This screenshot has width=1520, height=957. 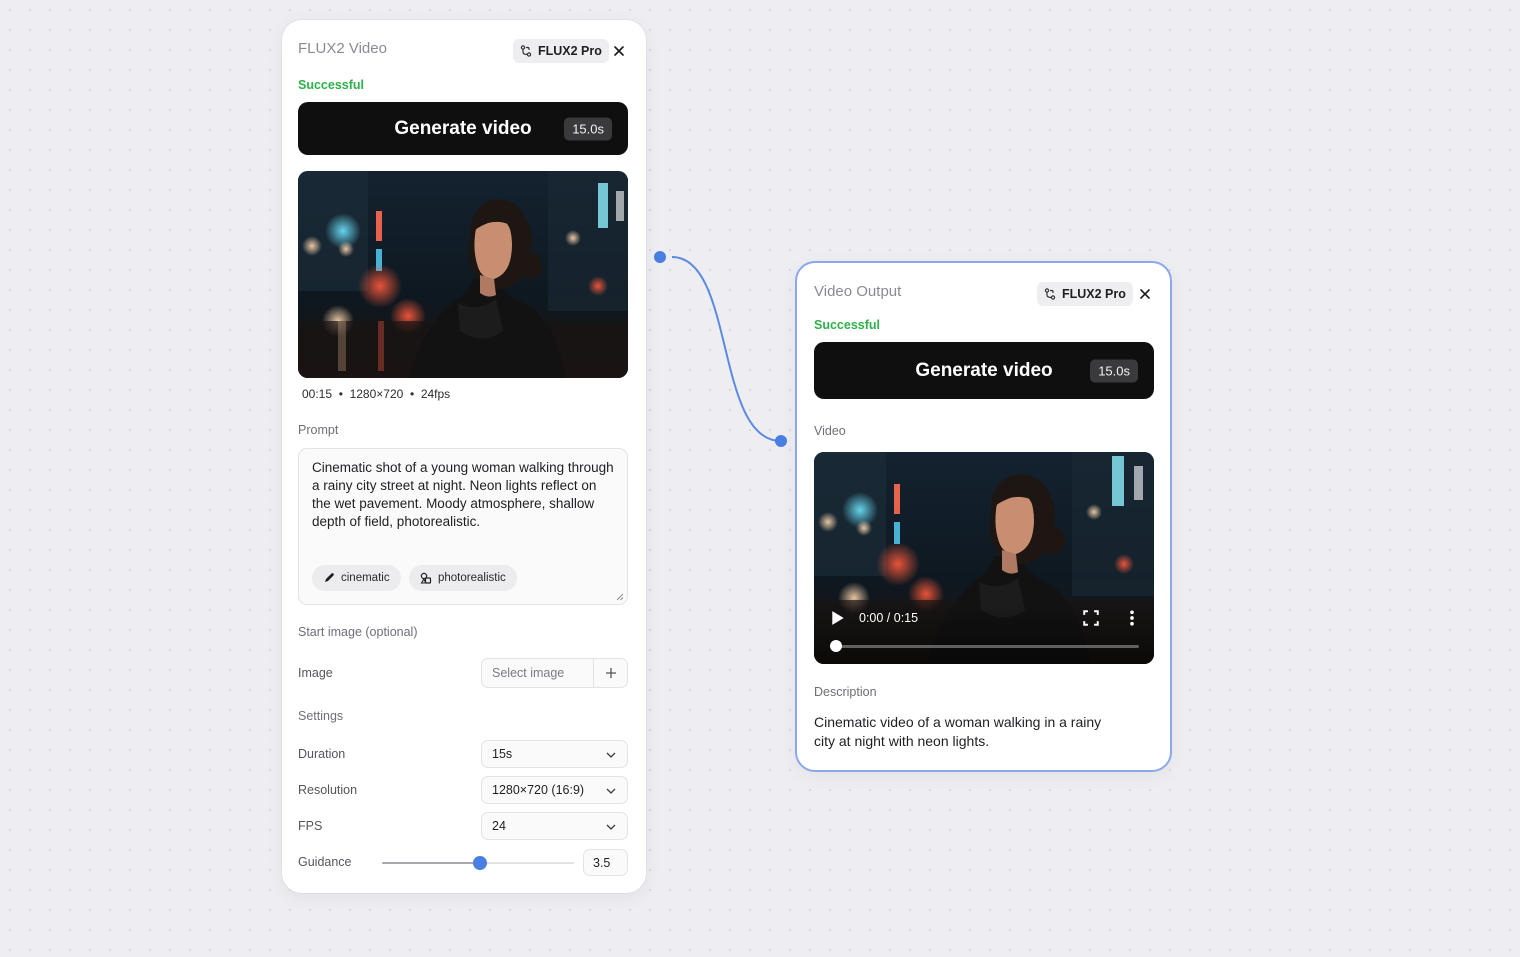 What do you see at coordinates (984, 558) in the screenshot?
I see `video-player: 0:00 / 0:15` at bounding box center [984, 558].